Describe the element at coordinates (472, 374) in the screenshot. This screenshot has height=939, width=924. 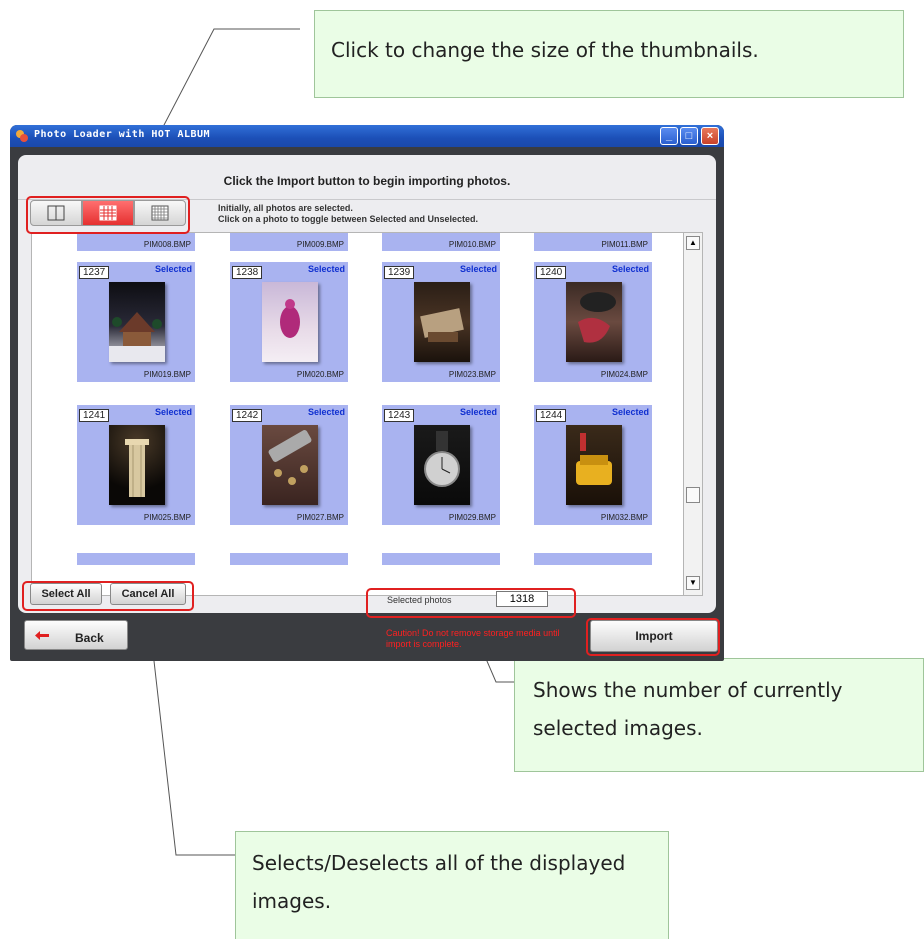
I see `file-name: PIM023.BMP` at that location.